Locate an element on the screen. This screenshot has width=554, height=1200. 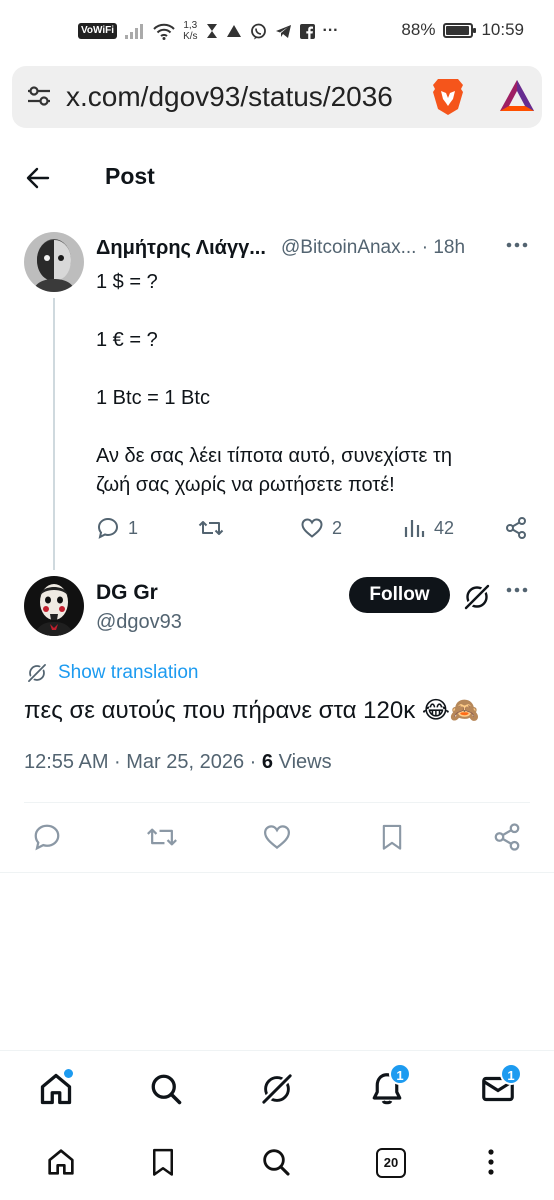
brave-shields-icon is located at coordinates (448, 97).